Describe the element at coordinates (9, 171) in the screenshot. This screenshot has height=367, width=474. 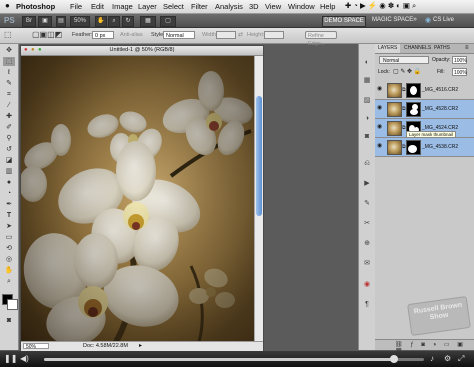
I see `gradient-tool-icon: ▥` at that location.